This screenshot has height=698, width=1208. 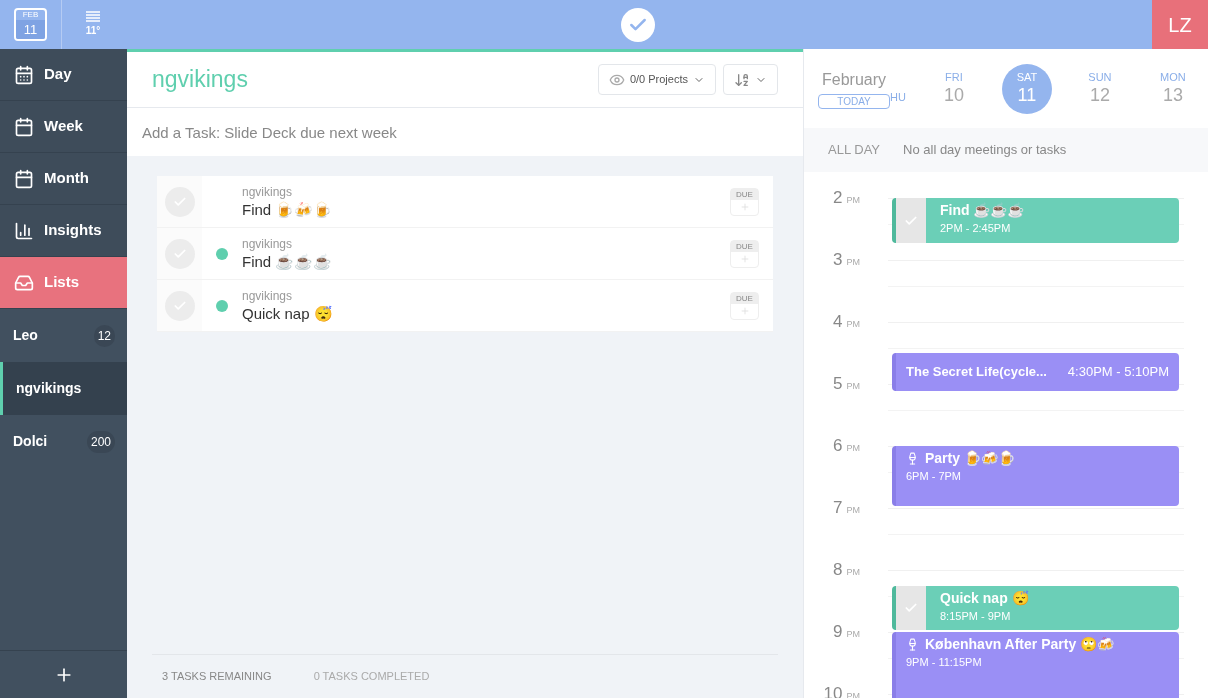 What do you see at coordinates (742, 79) in the screenshot?
I see `sort-icon` at bounding box center [742, 79].